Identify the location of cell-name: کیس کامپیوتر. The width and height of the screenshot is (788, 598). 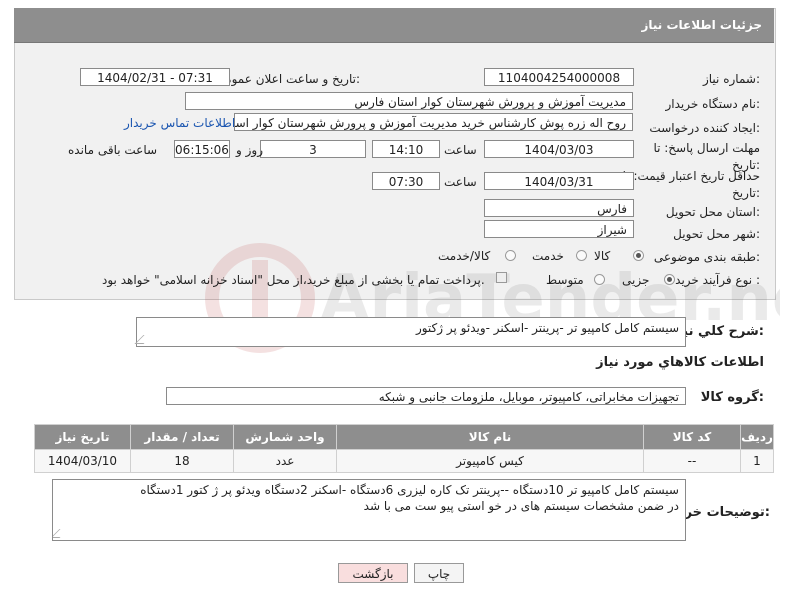
(490, 461).